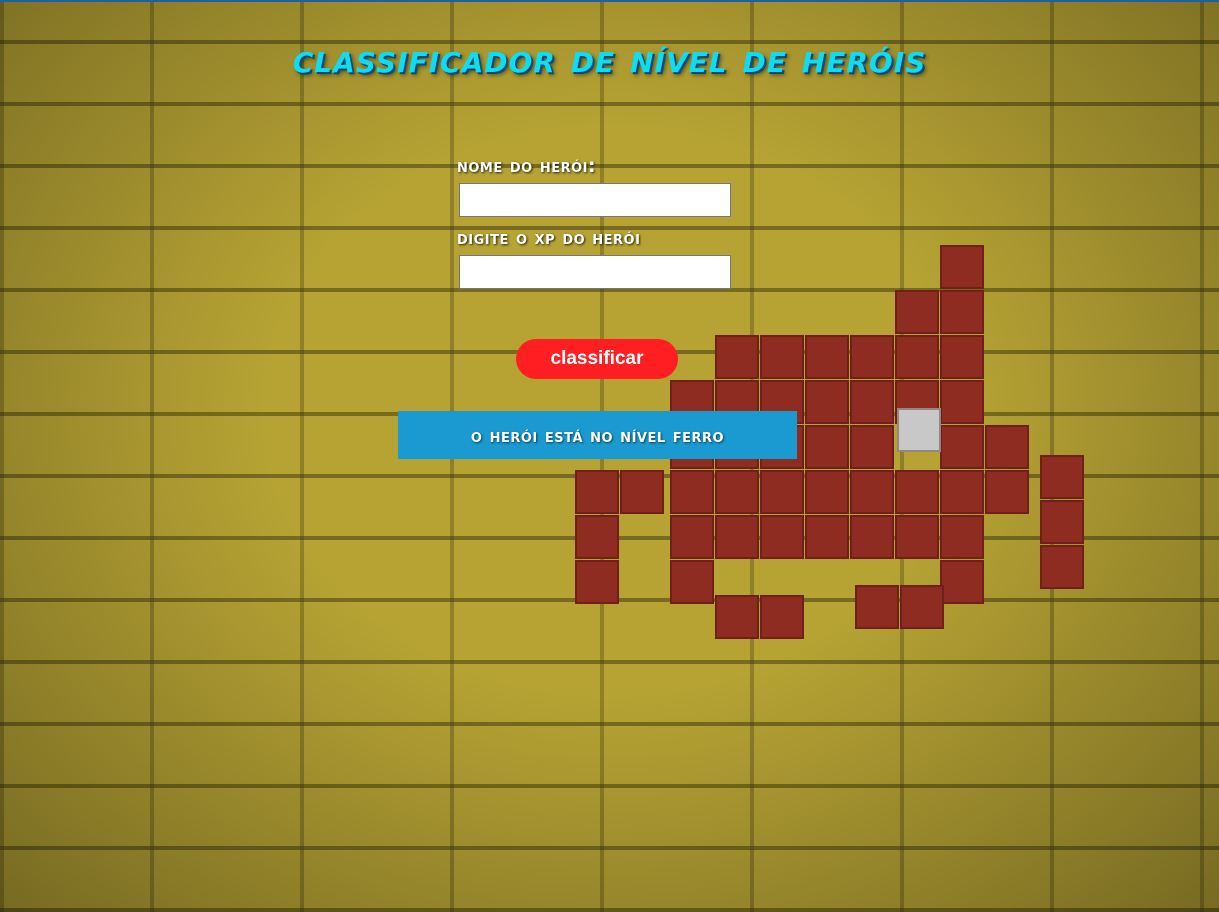 This screenshot has width=1219, height=912. Describe the element at coordinates (595, 272) in the screenshot. I see `hero-xp-input` at that location.